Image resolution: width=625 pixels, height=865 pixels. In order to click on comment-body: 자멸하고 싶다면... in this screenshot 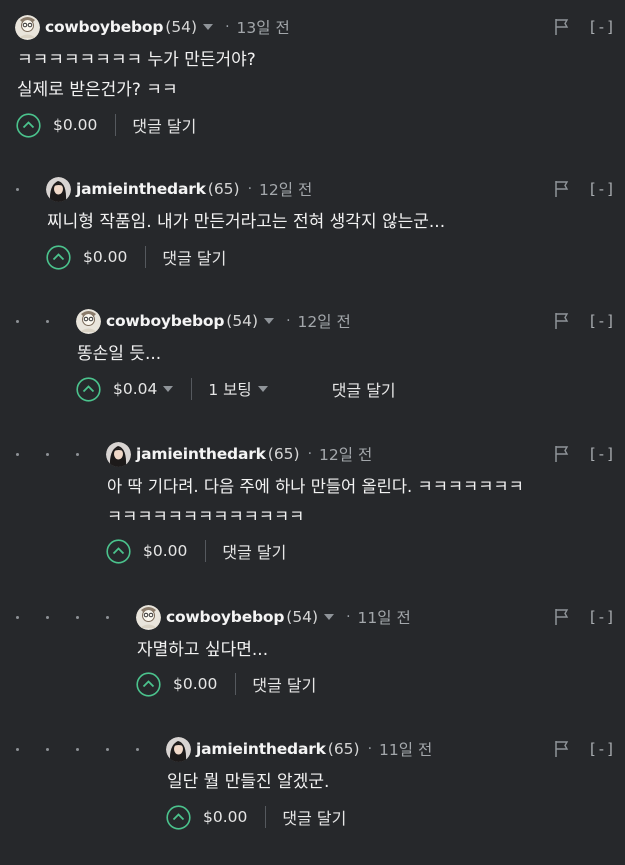, I will do `click(202, 650)`.